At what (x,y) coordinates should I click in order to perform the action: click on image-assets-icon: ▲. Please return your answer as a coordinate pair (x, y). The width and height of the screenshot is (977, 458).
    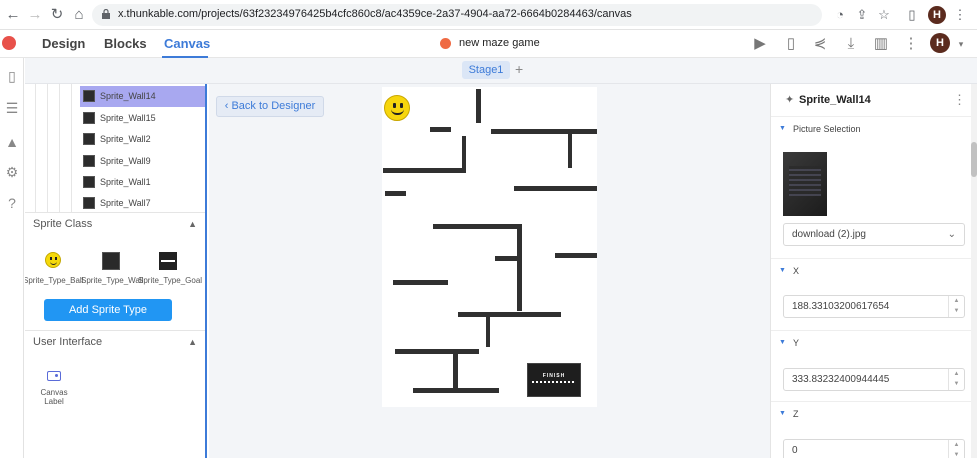
    Looking at the image, I should click on (12, 142).